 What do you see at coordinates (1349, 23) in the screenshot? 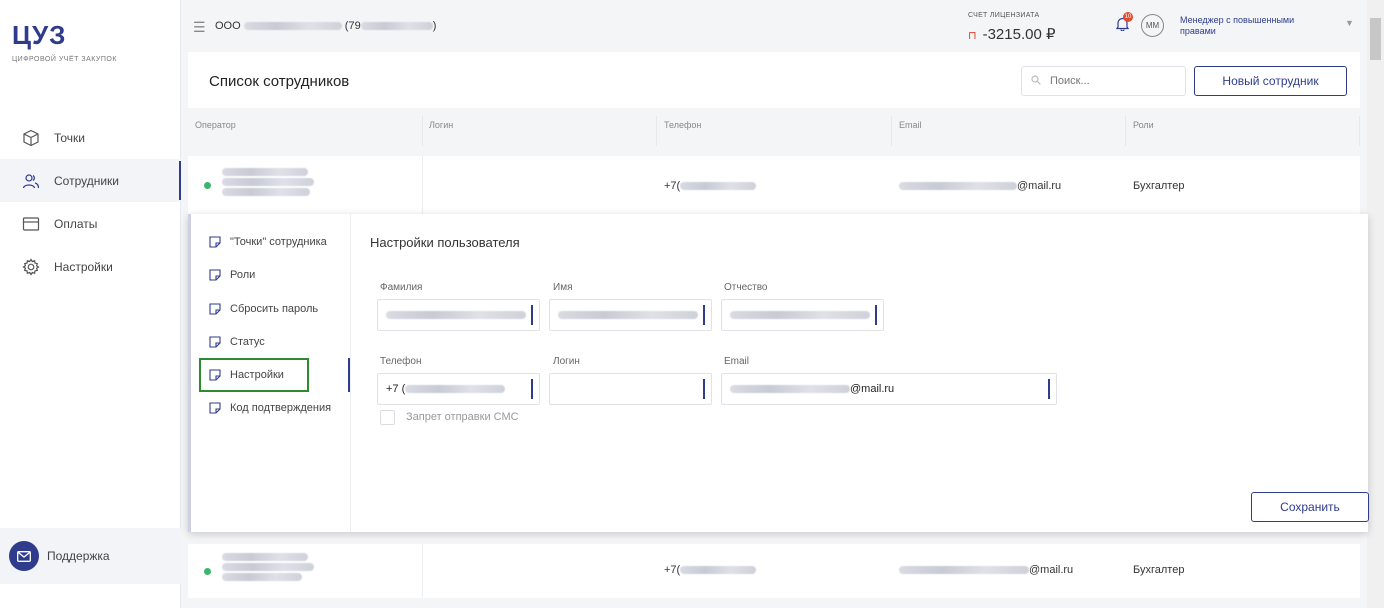
I see `chevron-down-icon: ▼` at bounding box center [1349, 23].